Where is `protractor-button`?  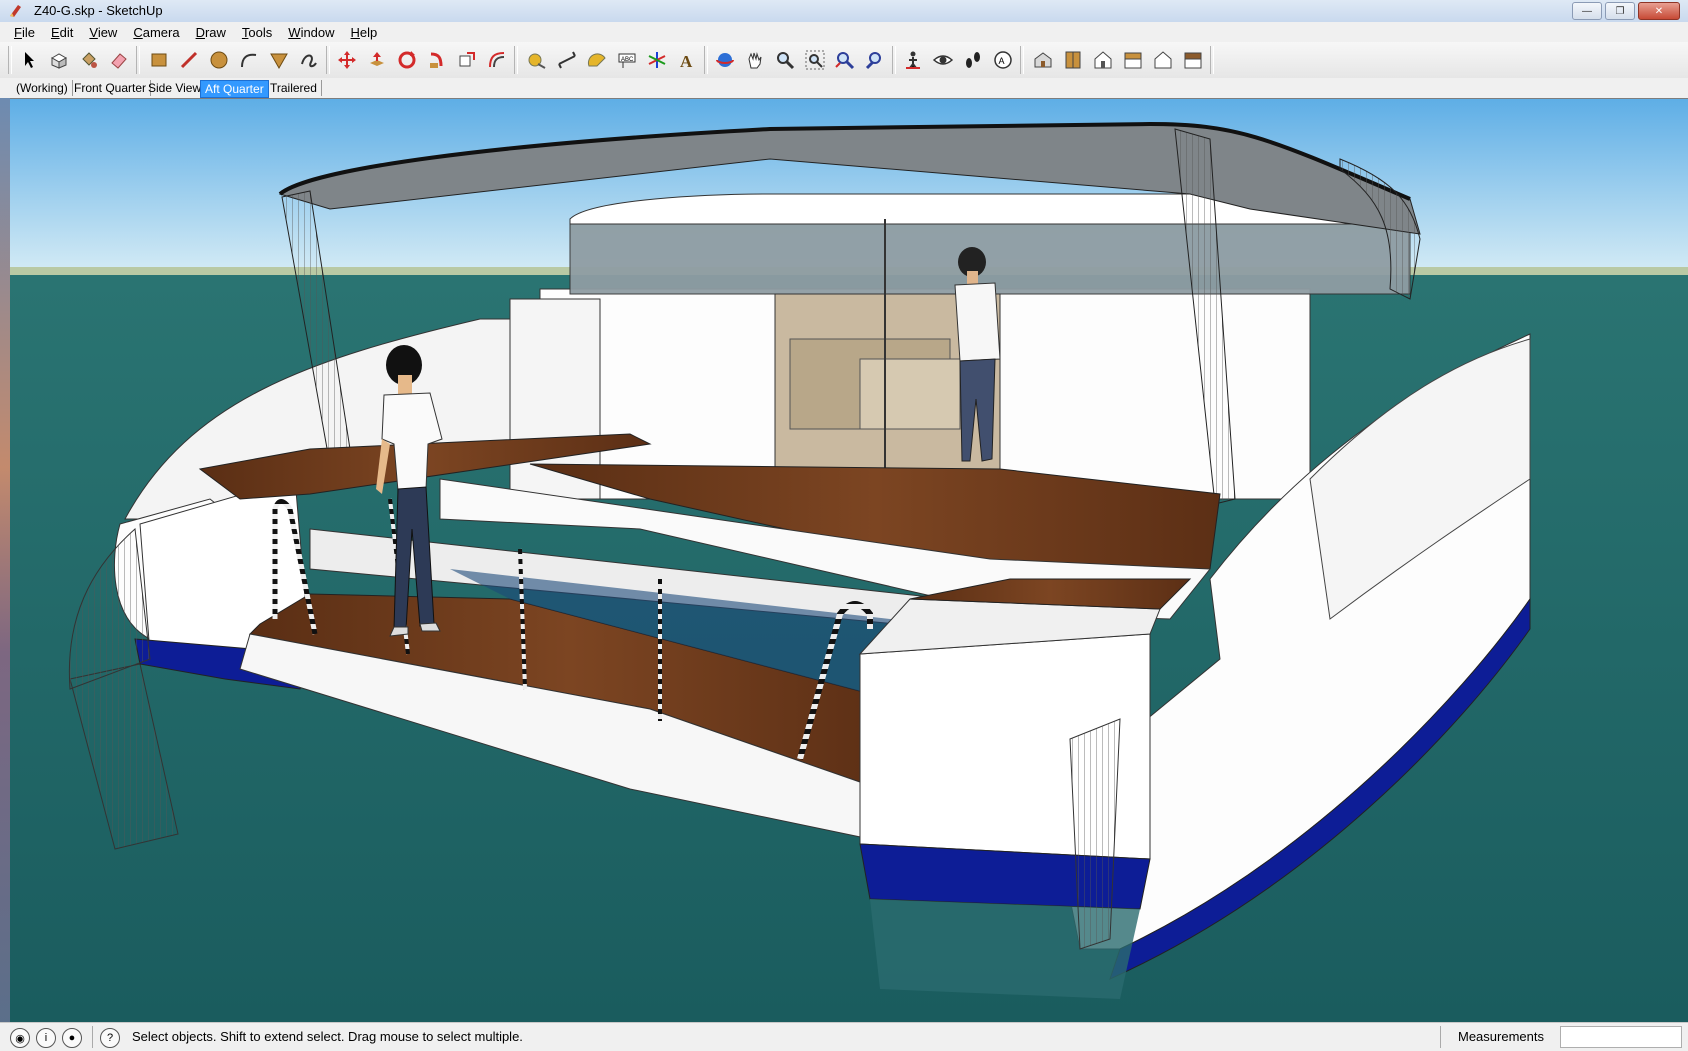 protractor-button is located at coordinates (597, 60).